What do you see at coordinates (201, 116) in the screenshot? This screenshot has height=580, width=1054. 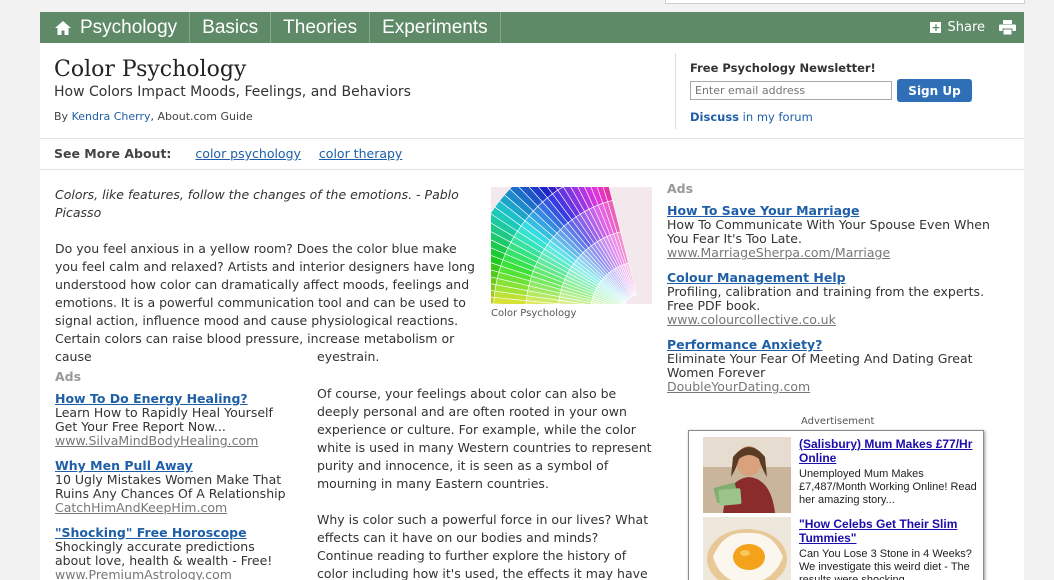 I see `byline-suffix: , About.com Guide` at bounding box center [201, 116].